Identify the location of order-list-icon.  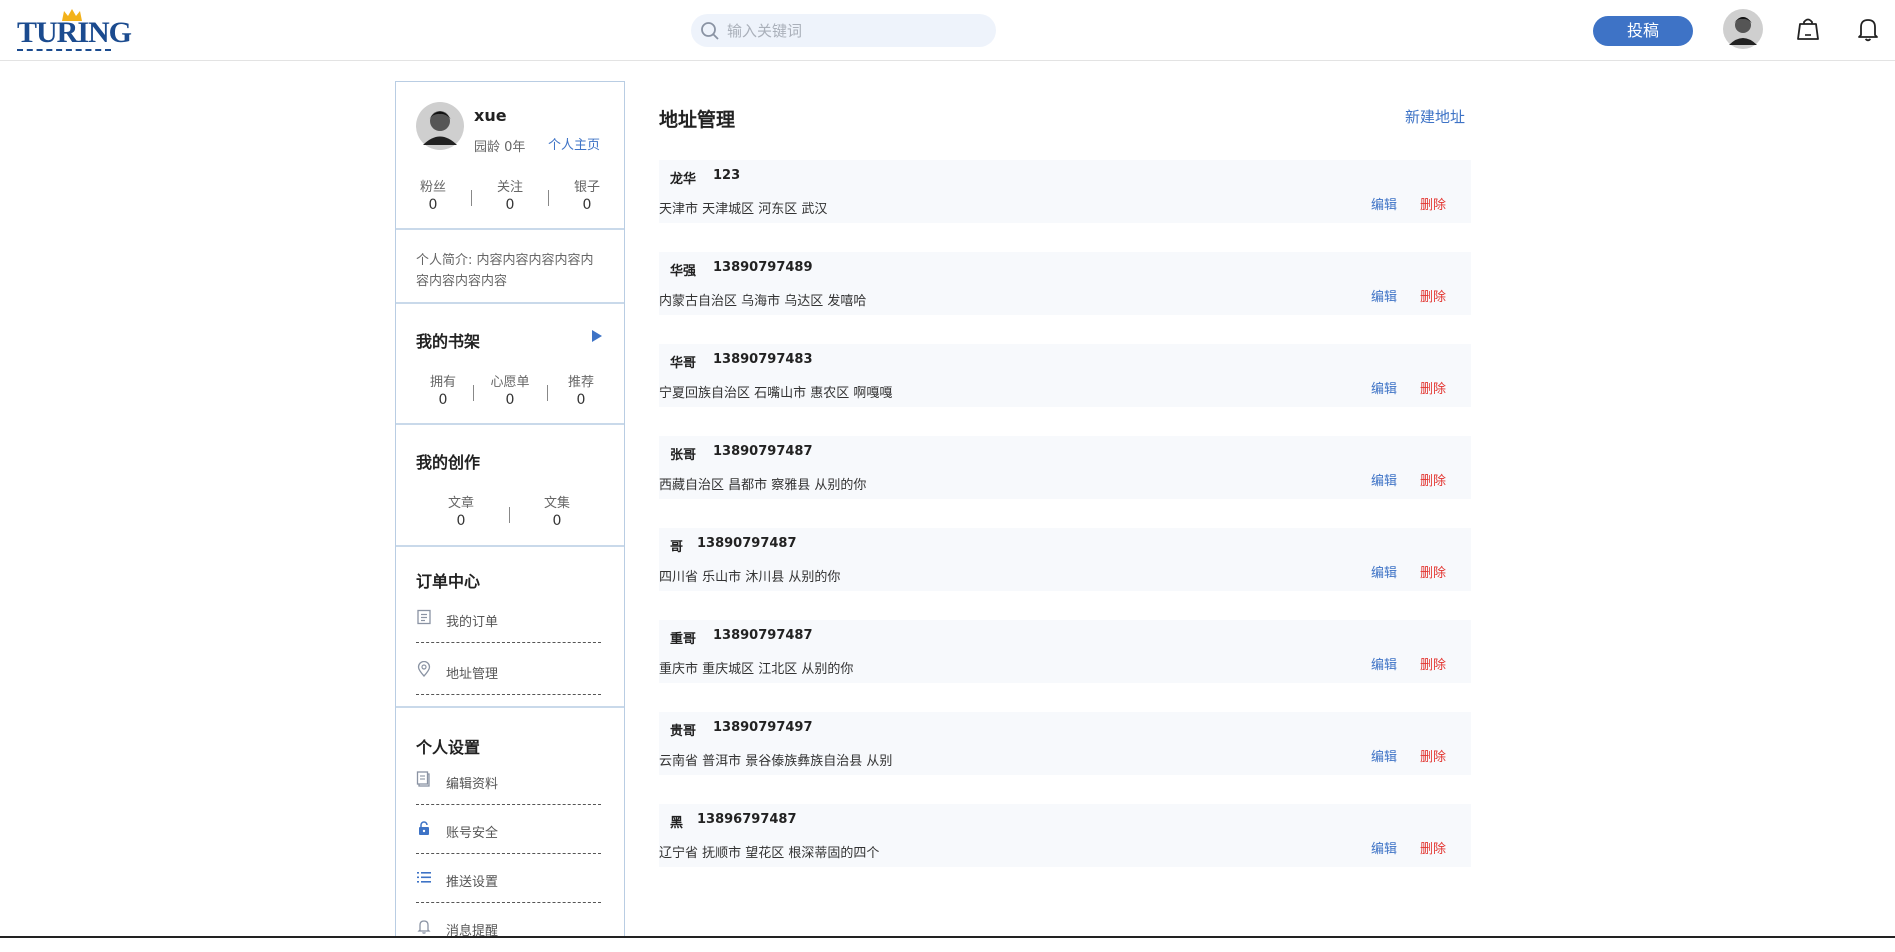
(424, 617).